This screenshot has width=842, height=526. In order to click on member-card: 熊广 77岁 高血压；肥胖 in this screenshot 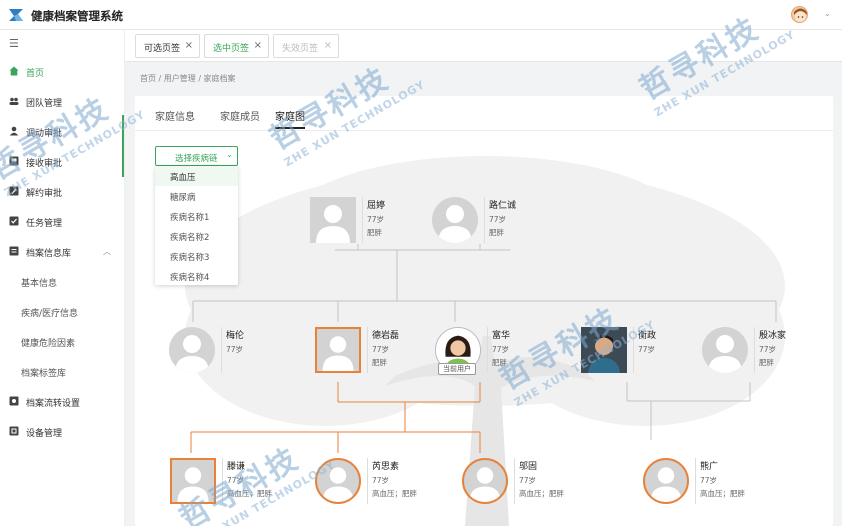, I will do `click(698, 483)`.